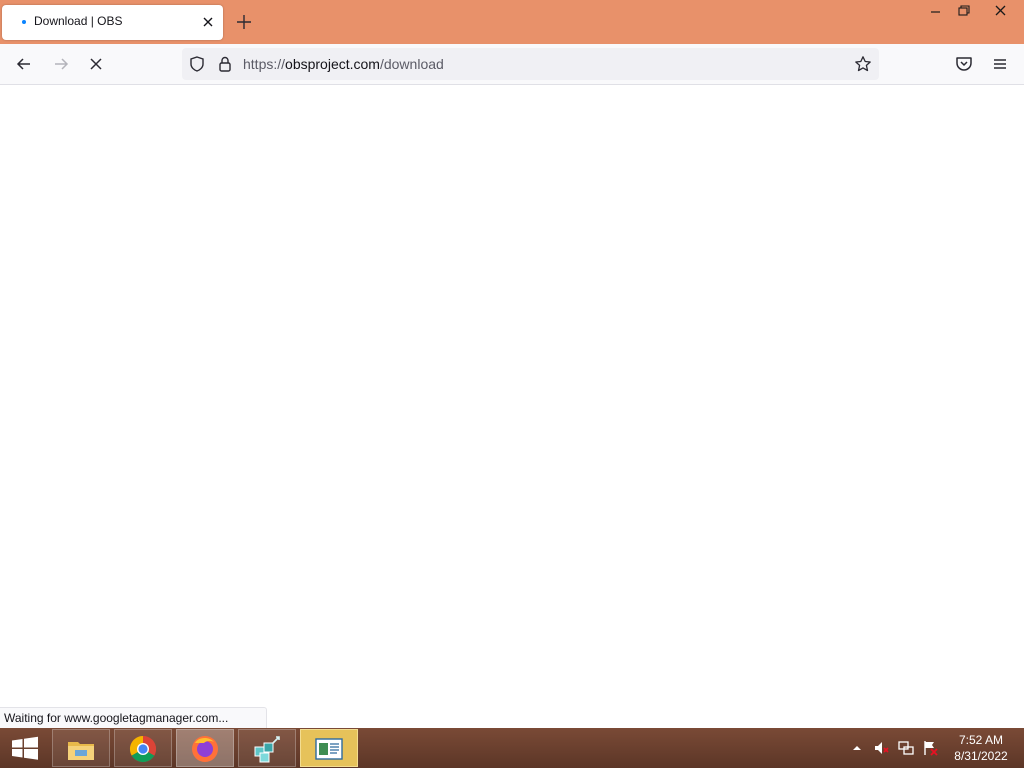 The height and width of the screenshot is (768, 1024). What do you see at coordinates (78, 21) in the screenshot?
I see `tab-title: Download | OBS` at bounding box center [78, 21].